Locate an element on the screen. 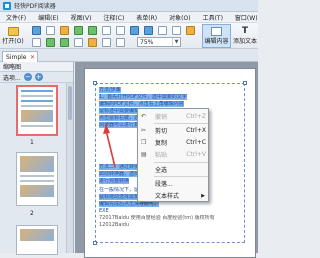 The width and height of the screenshot is (320, 258). fit-width-icon is located at coordinates (120, 42).